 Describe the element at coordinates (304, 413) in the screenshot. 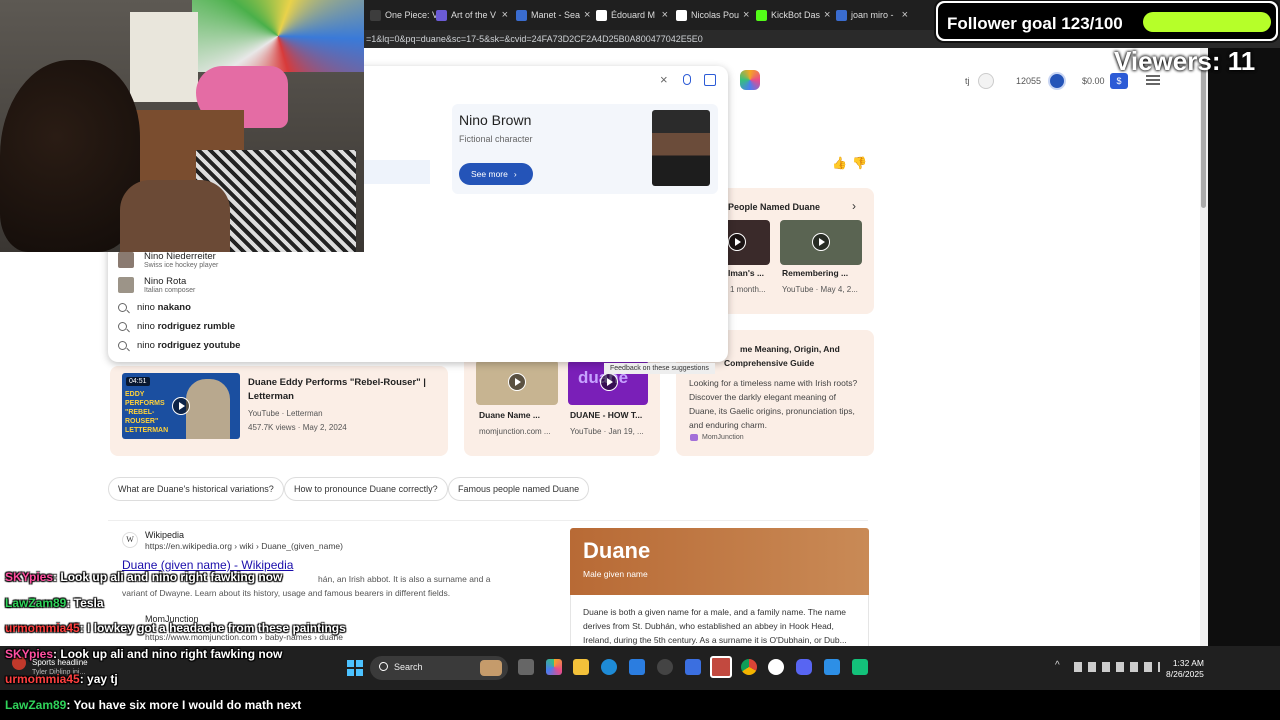

I see `video-channel: Letterman` at that location.